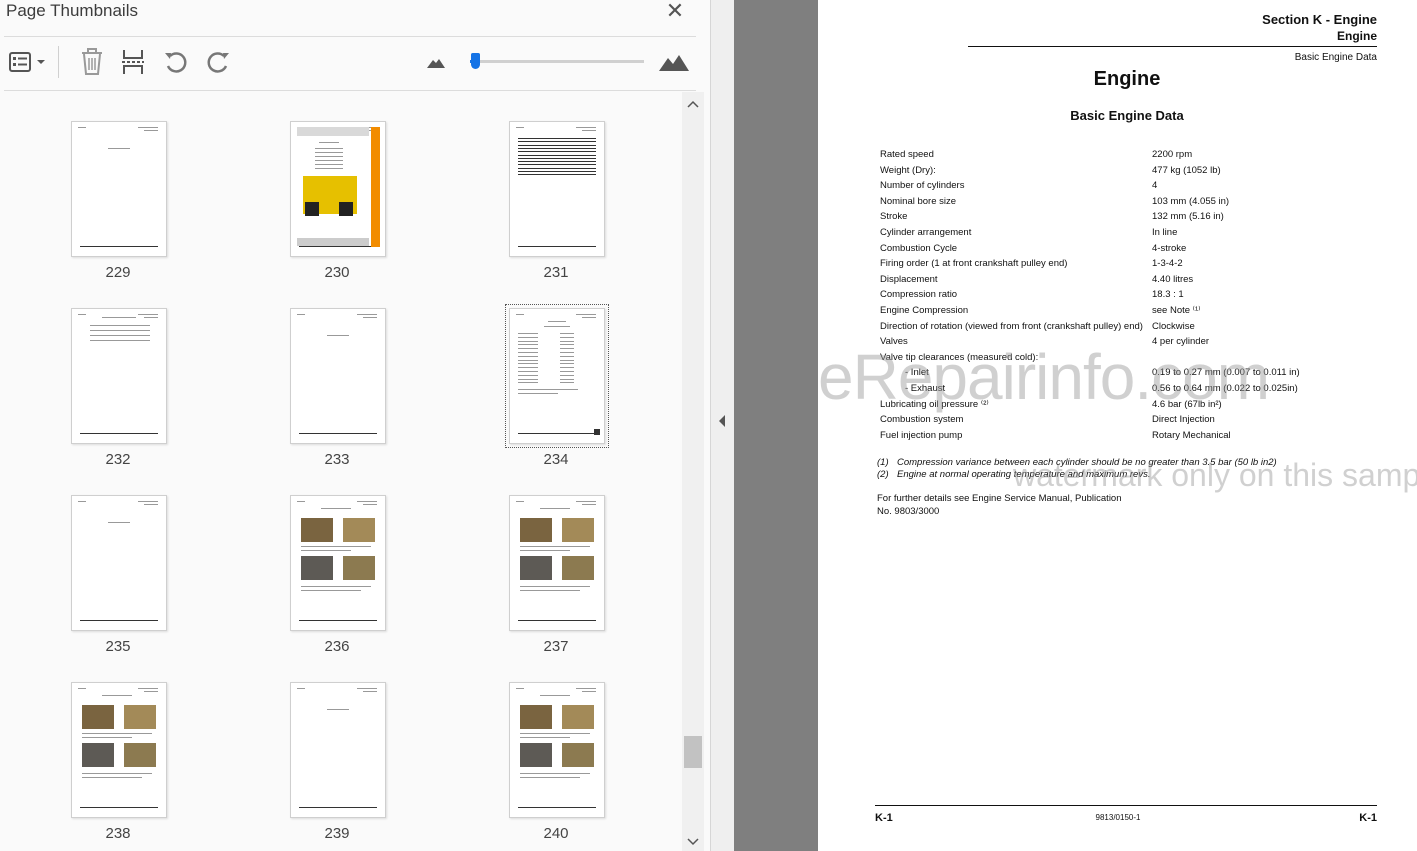 The height and width of the screenshot is (851, 1417). What do you see at coordinates (556, 272) in the screenshot?
I see `page-number-label: 231` at bounding box center [556, 272].